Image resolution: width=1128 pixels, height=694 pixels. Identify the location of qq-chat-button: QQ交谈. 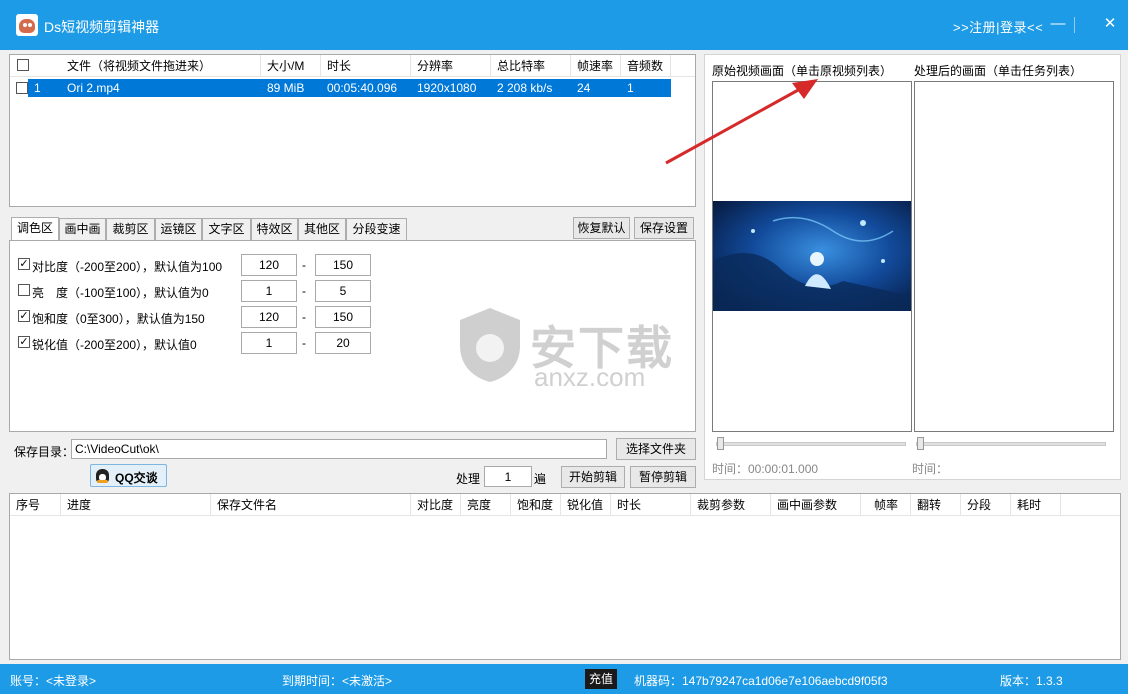
(128, 475).